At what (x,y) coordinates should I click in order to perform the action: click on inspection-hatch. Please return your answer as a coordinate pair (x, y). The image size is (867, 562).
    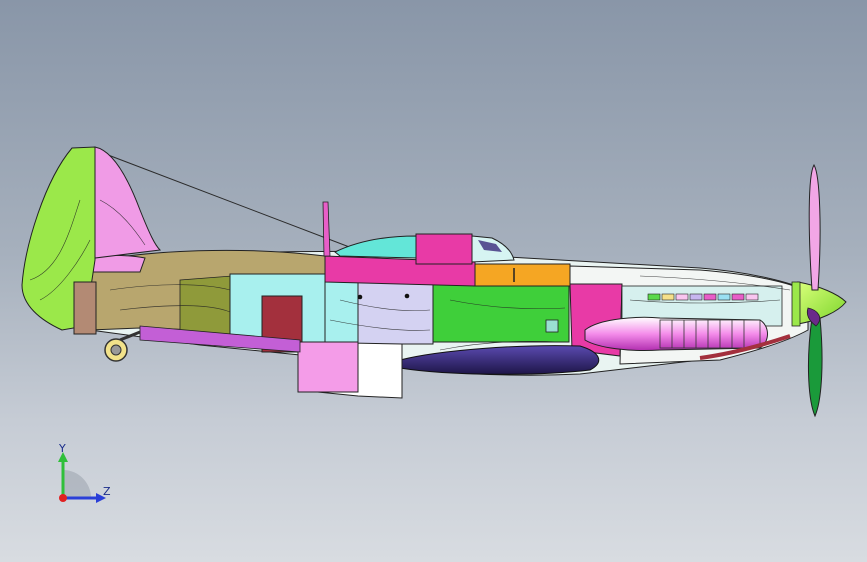
    Looking at the image, I should click on (552, 326).